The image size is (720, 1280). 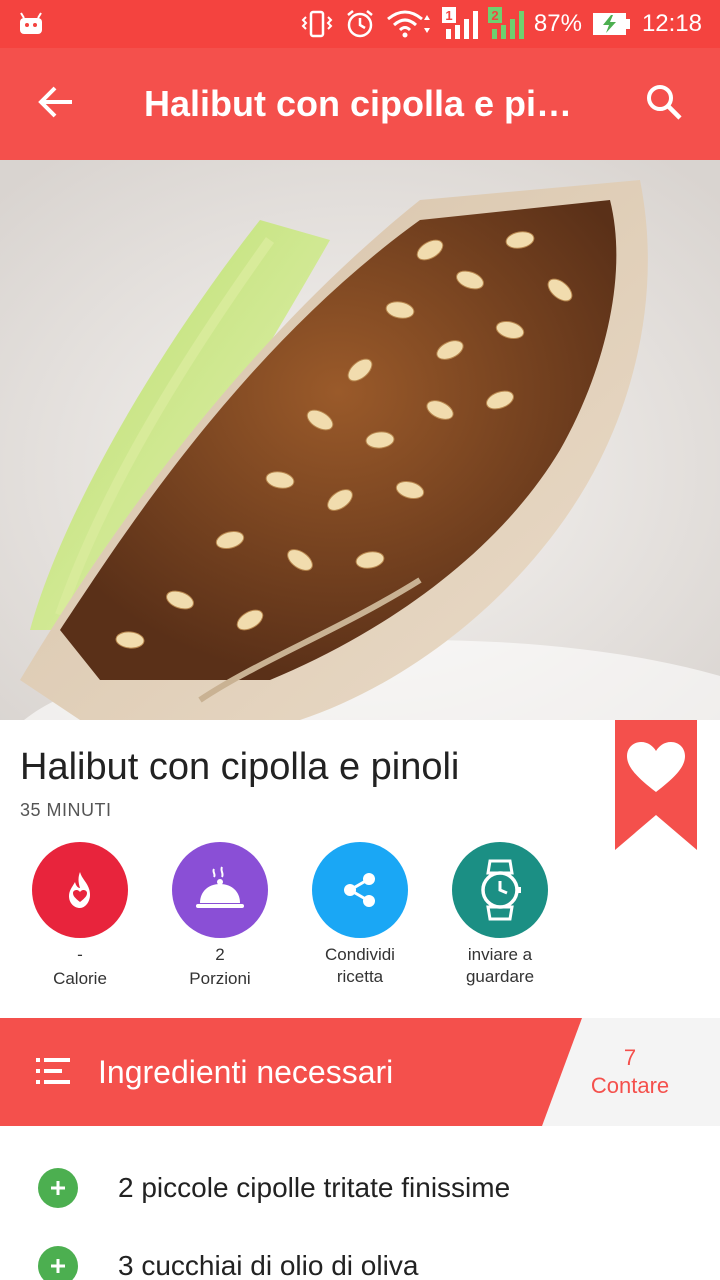 I want to click on list-item: 2 piccole cipolle tritate finissime, so click(x=360, y=1188).